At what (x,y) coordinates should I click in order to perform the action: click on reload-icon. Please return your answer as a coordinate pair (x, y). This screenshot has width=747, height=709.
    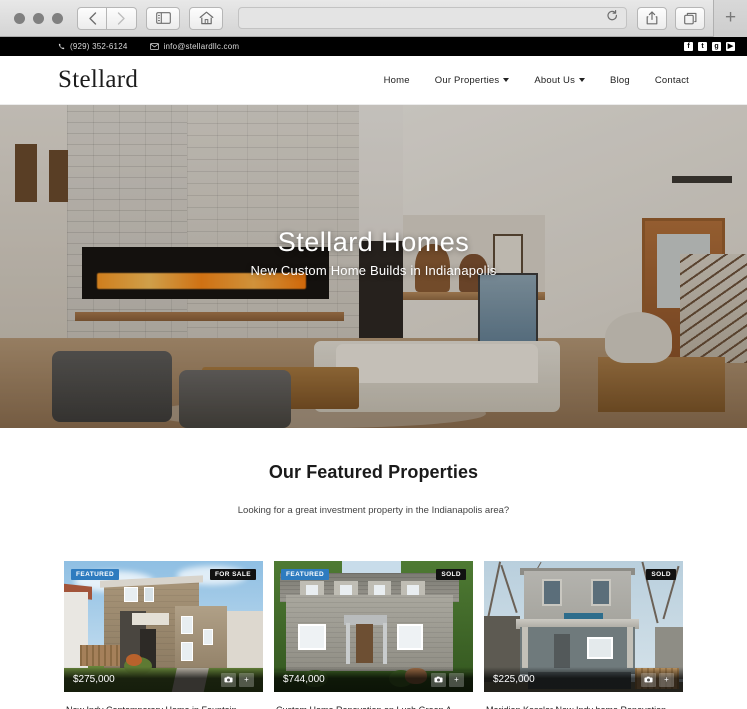
    Looking at the image, I should click on (612, 15).